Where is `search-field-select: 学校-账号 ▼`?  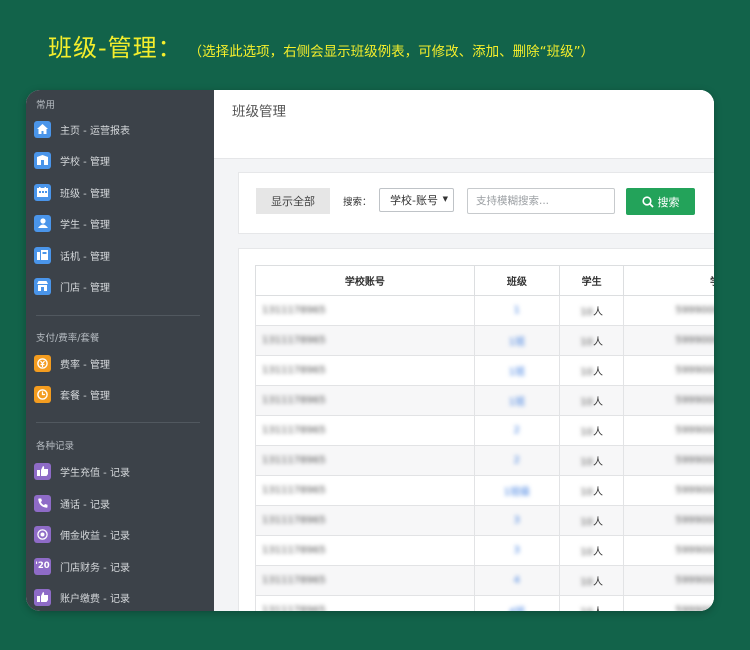
search-field-select: 学校-账号 ▼ is located at coordinates (416, 200).